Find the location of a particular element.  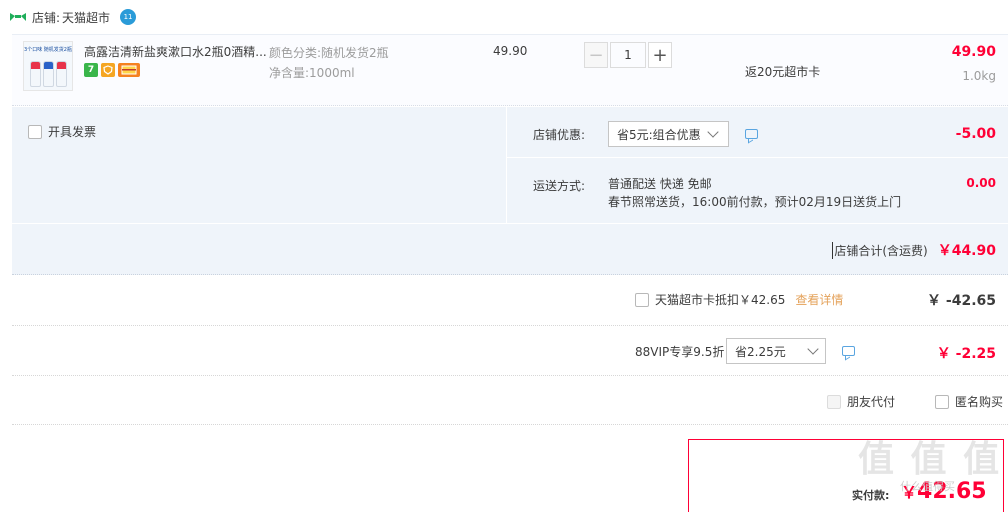

shipping-line-1: 普通配送 快递 免邮 is located at coordinates (660, 184).